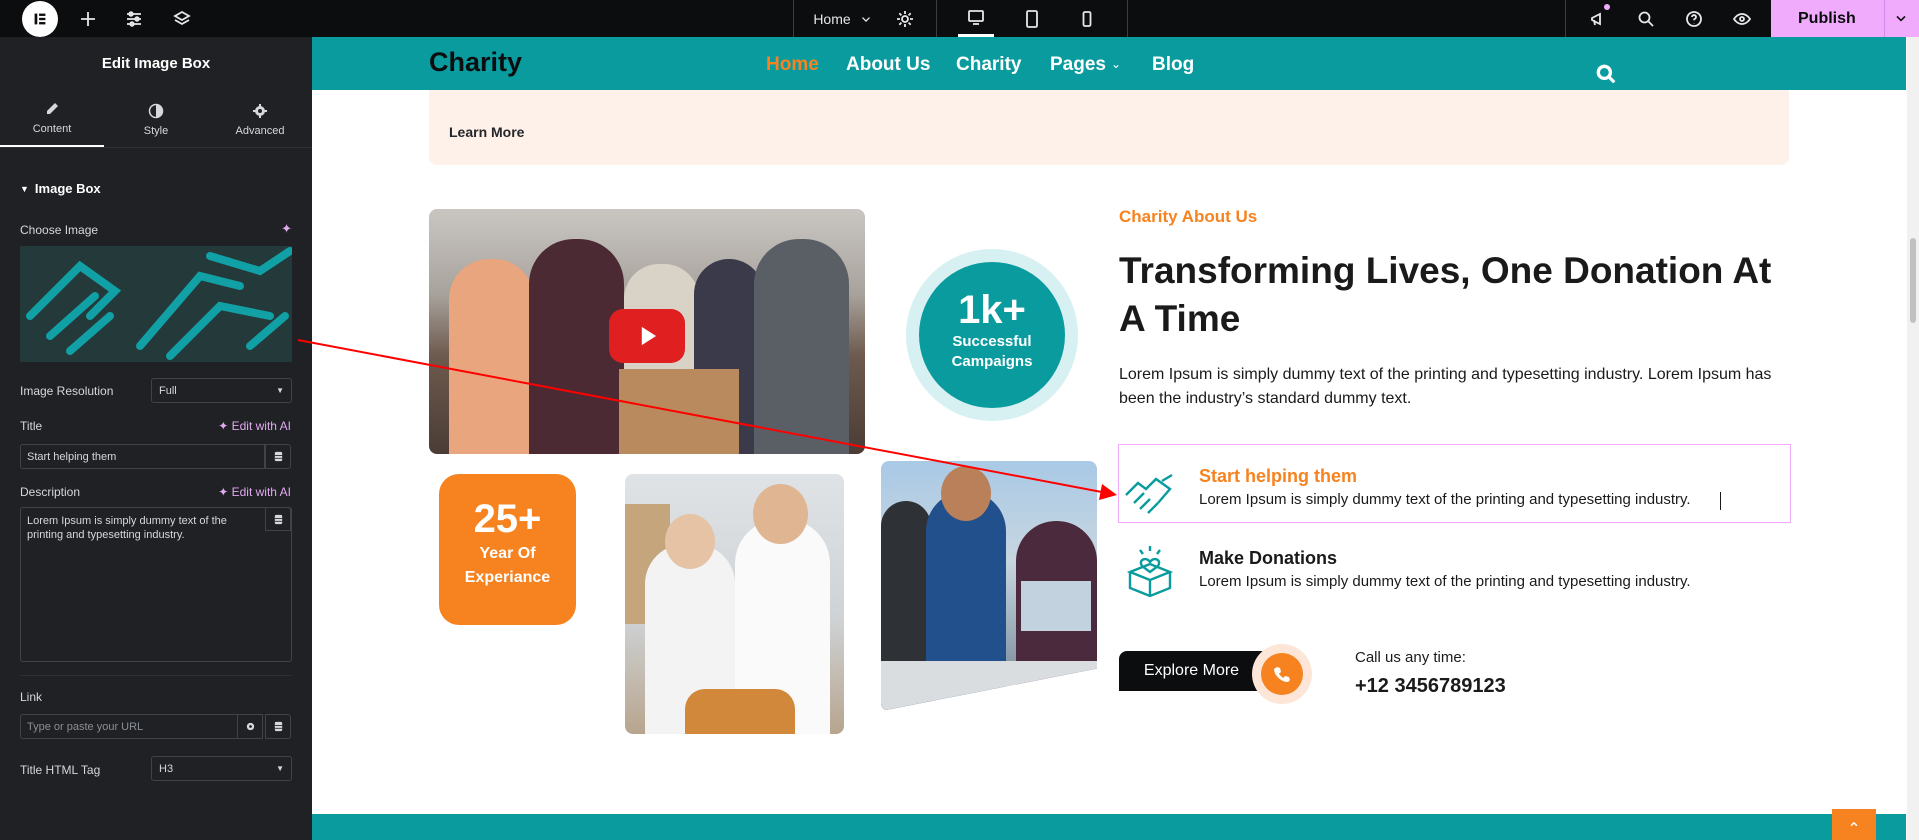  I want to click on tablet-icon, so click(1032, 18).